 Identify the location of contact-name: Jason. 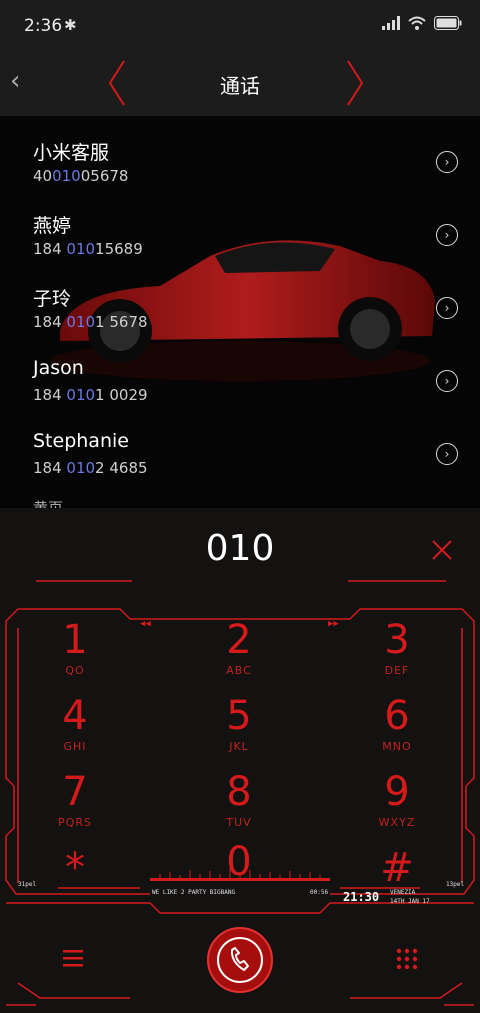
(58, 368).